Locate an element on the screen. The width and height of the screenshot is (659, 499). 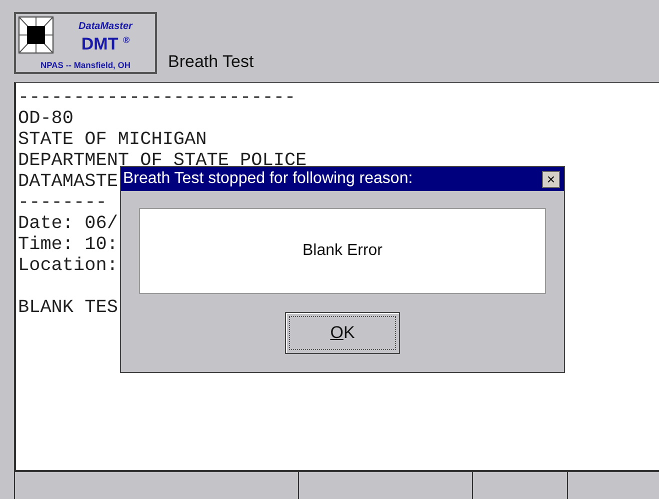
logo-dmt: DMT $^{®}$ is located at coordinates (105, 43).